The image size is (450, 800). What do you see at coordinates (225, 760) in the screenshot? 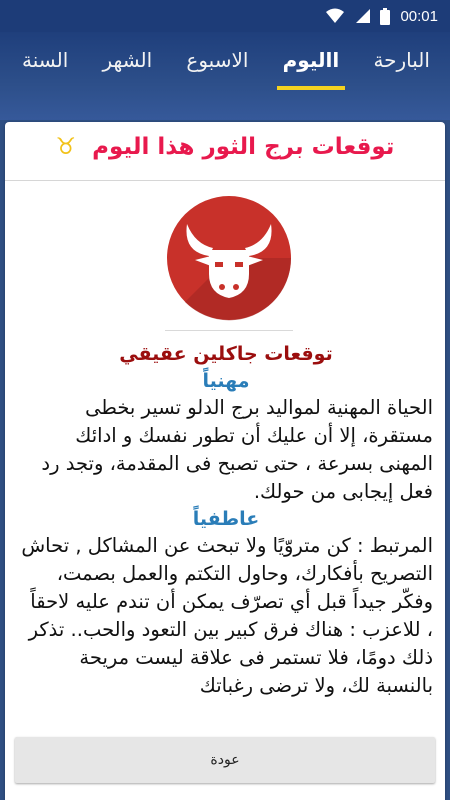
I see `back-button: عودة` at bounding box center [225, 760].